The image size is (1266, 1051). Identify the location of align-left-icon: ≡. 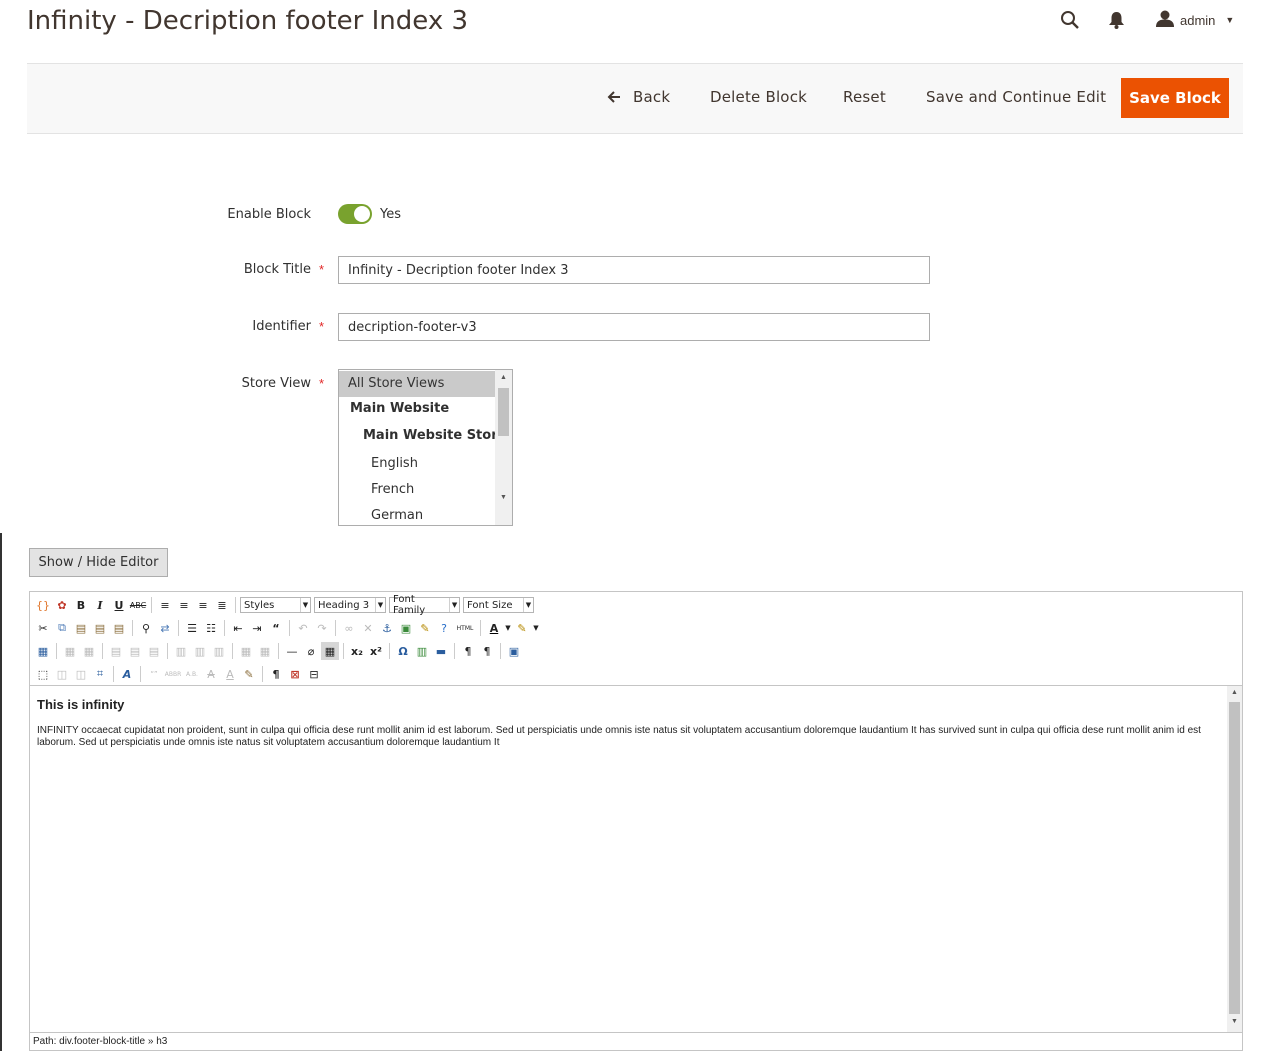
(165, 605).